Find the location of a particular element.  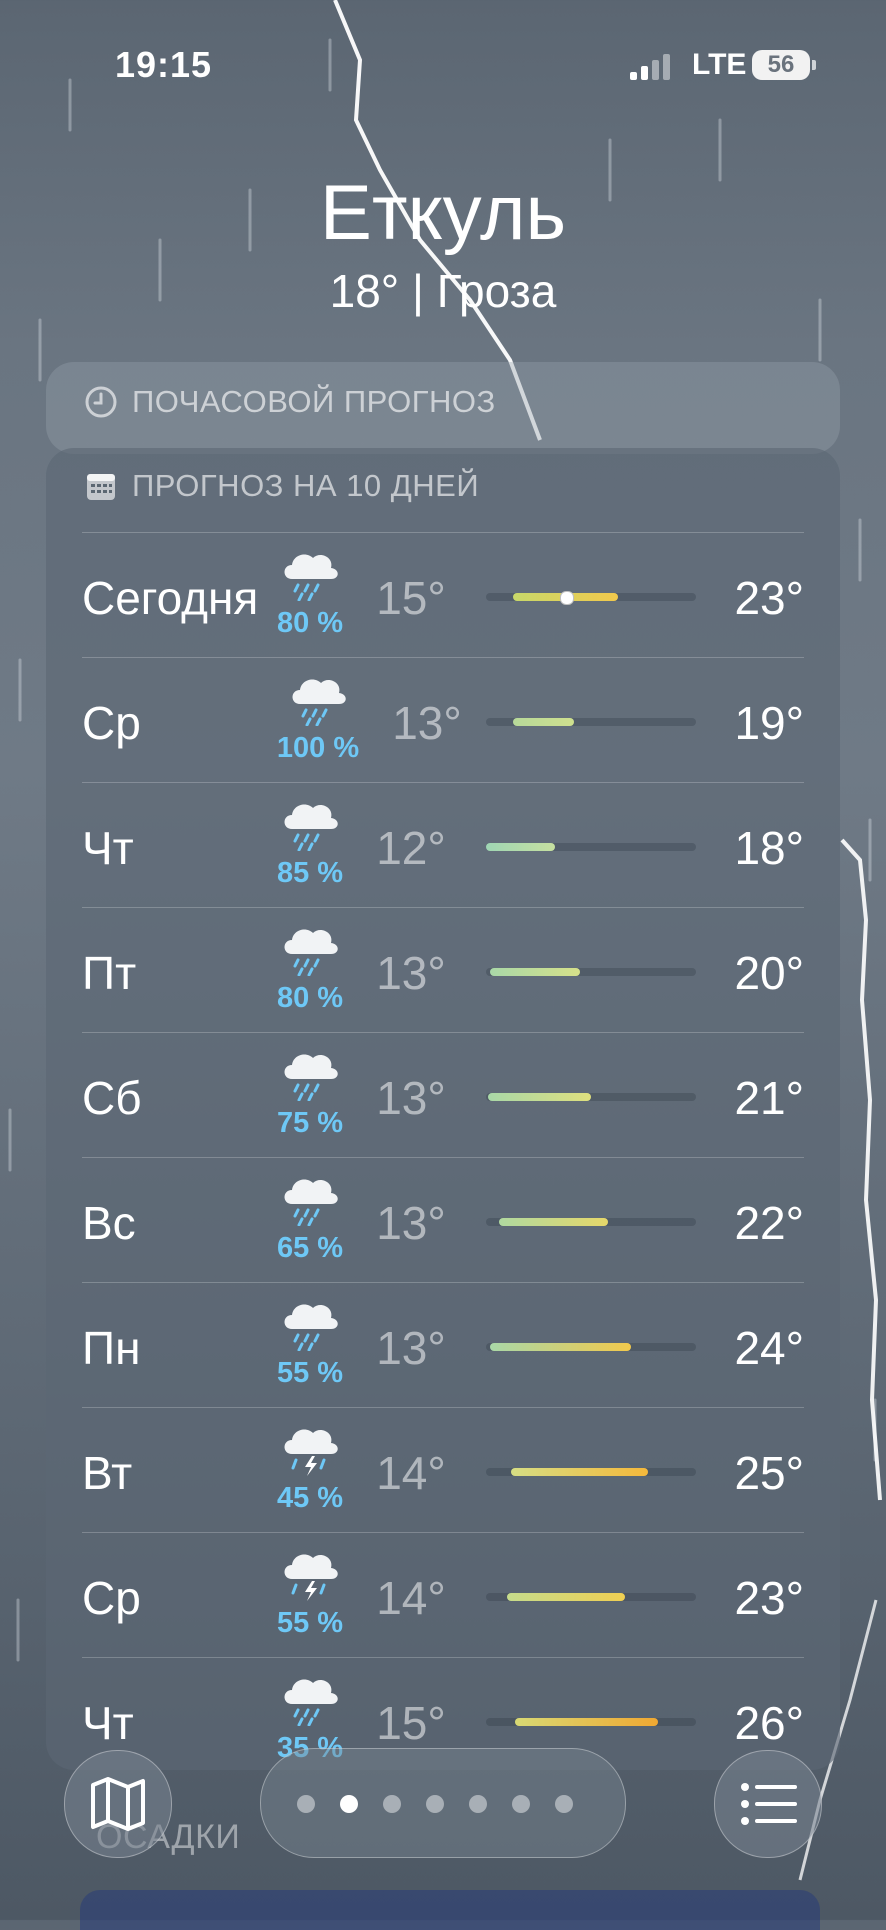

list-icon is located at coordinates (769, 1804).